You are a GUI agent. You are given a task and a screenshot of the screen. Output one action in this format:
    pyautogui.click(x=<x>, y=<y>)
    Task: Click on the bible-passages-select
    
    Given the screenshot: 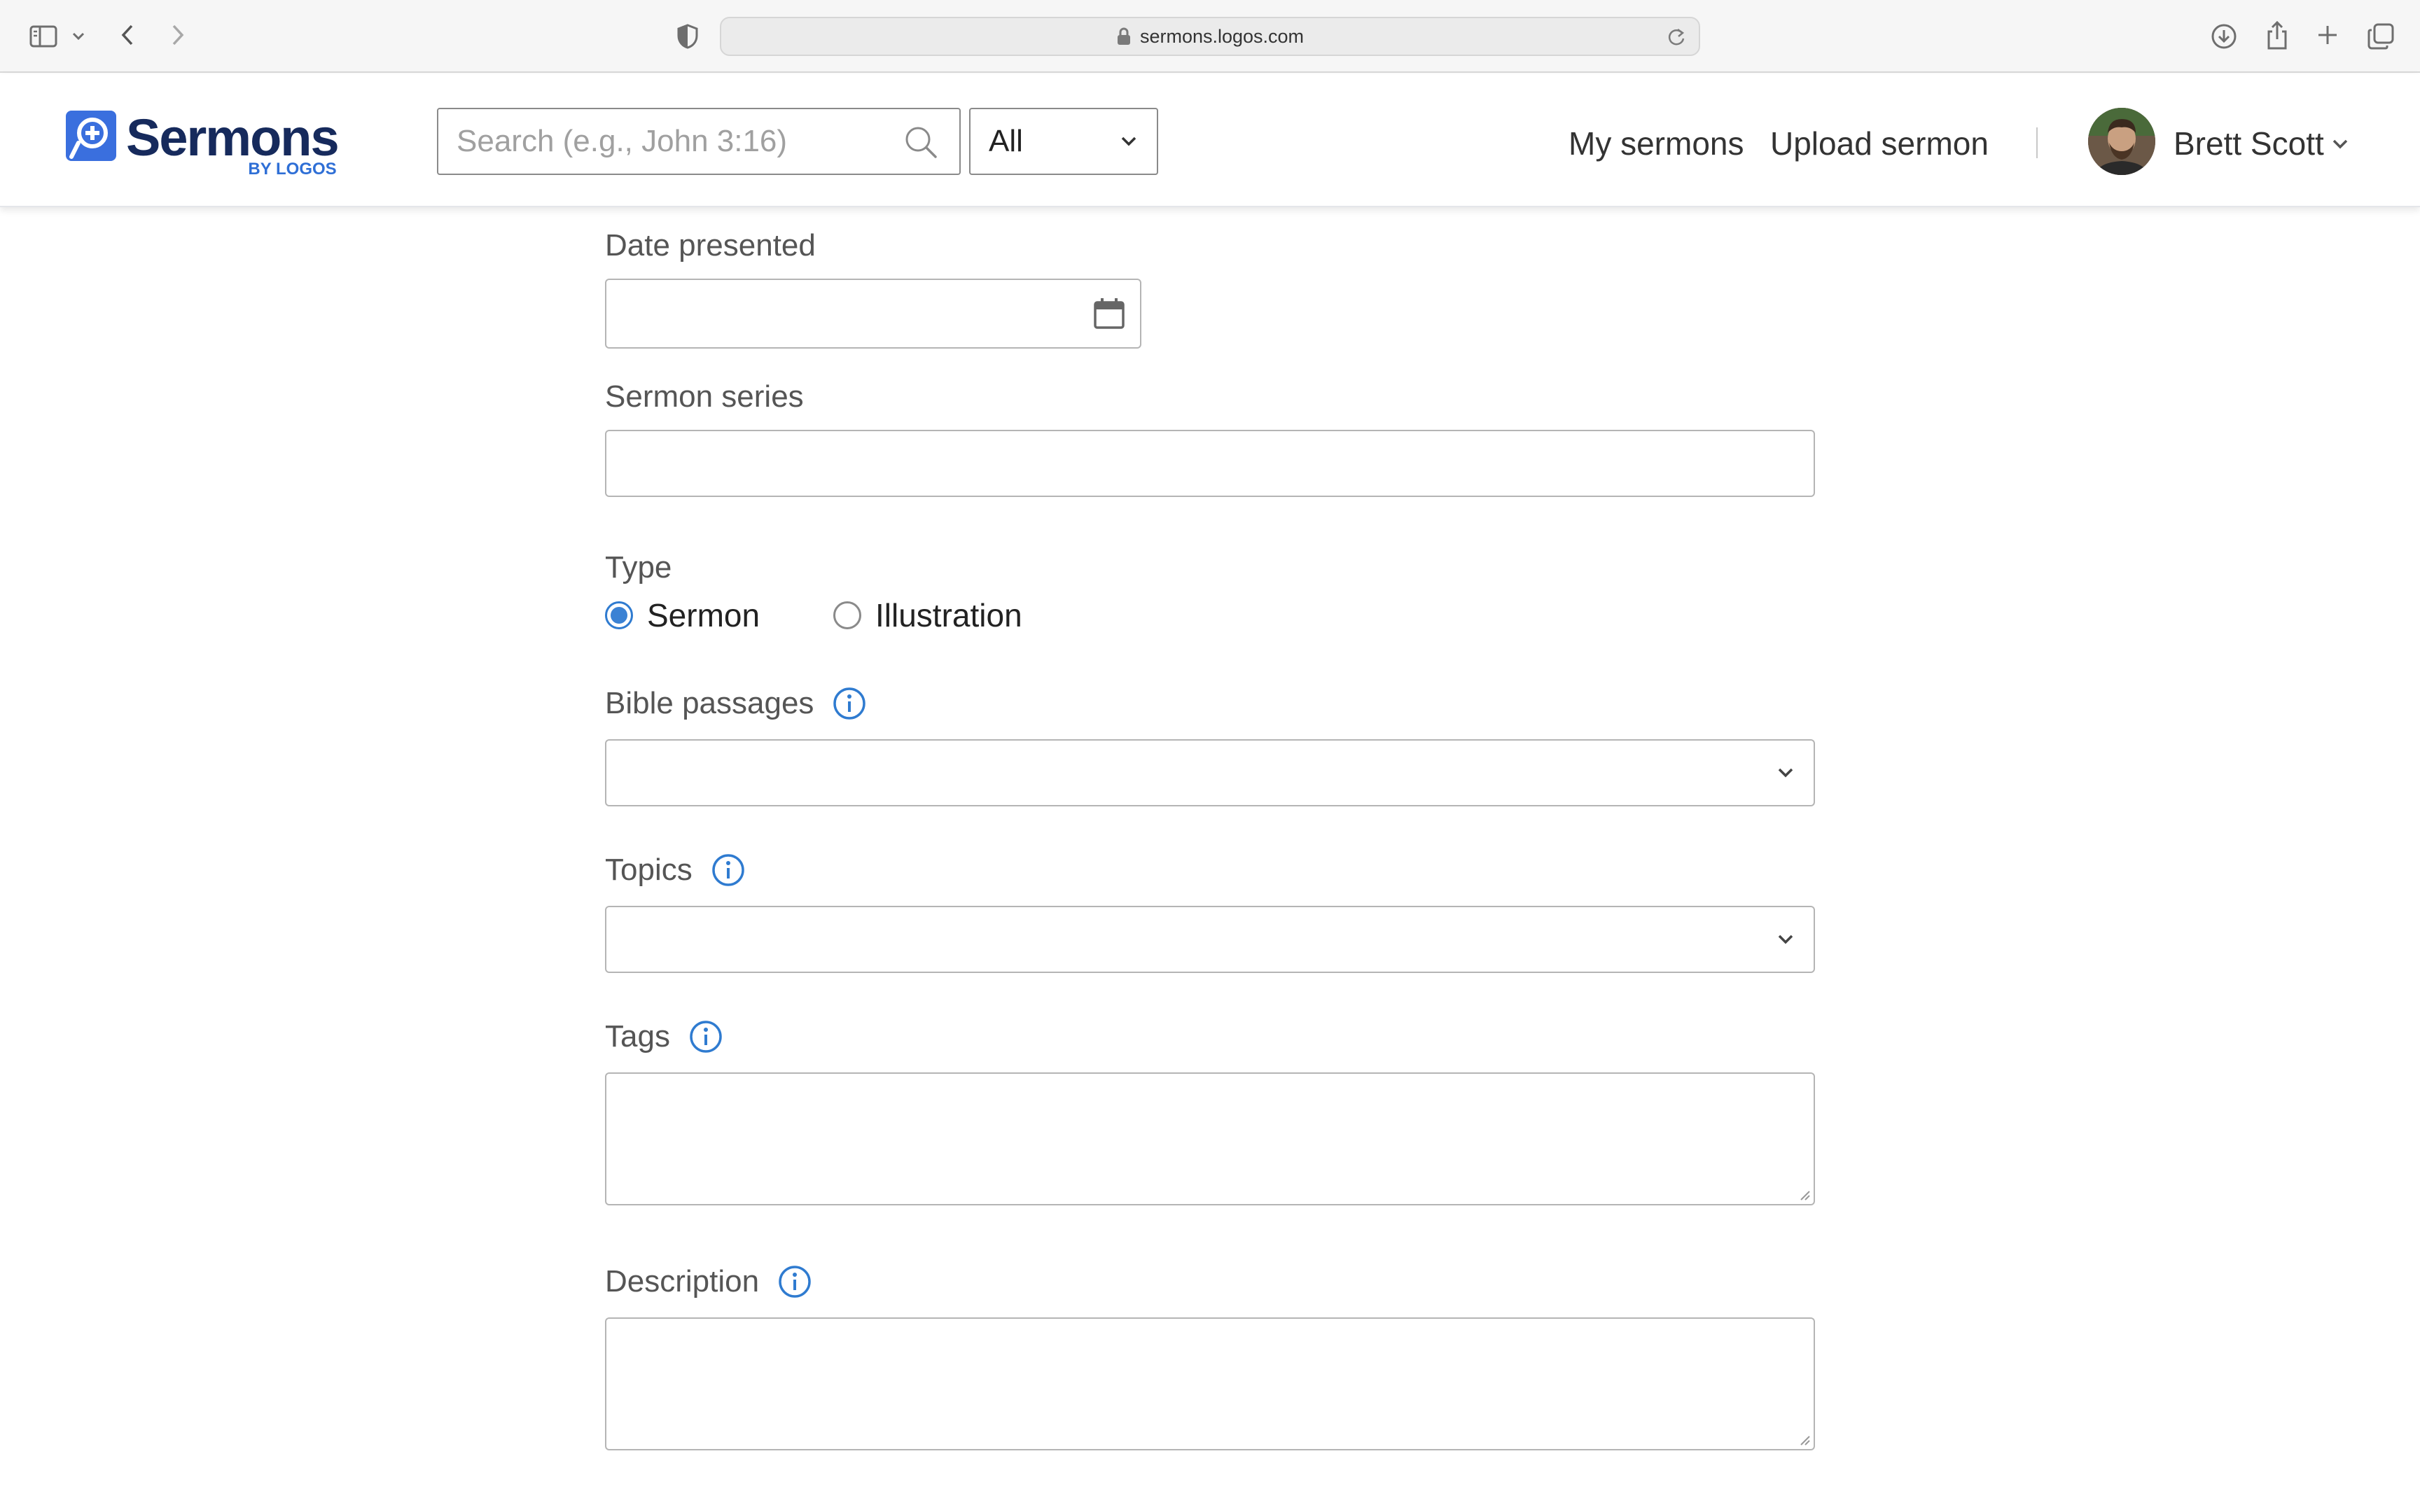 What is the action you would take?
    pyautogui.click(x=1210, y=772)
    